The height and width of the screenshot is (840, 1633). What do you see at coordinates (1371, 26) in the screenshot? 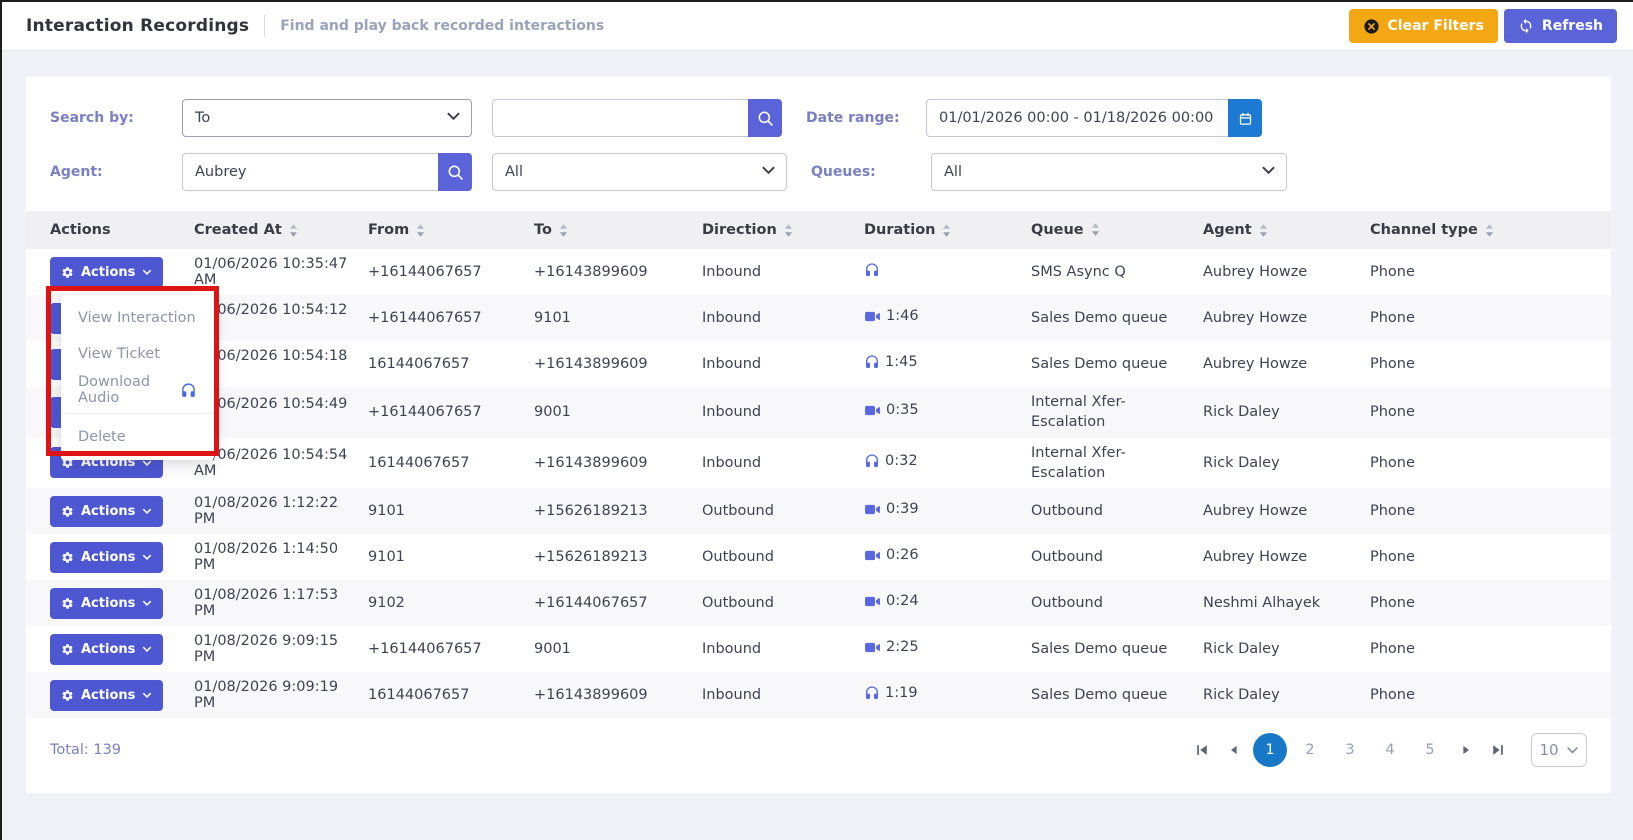
I see `circle-x-icon` at bounding box center [1371, 26].